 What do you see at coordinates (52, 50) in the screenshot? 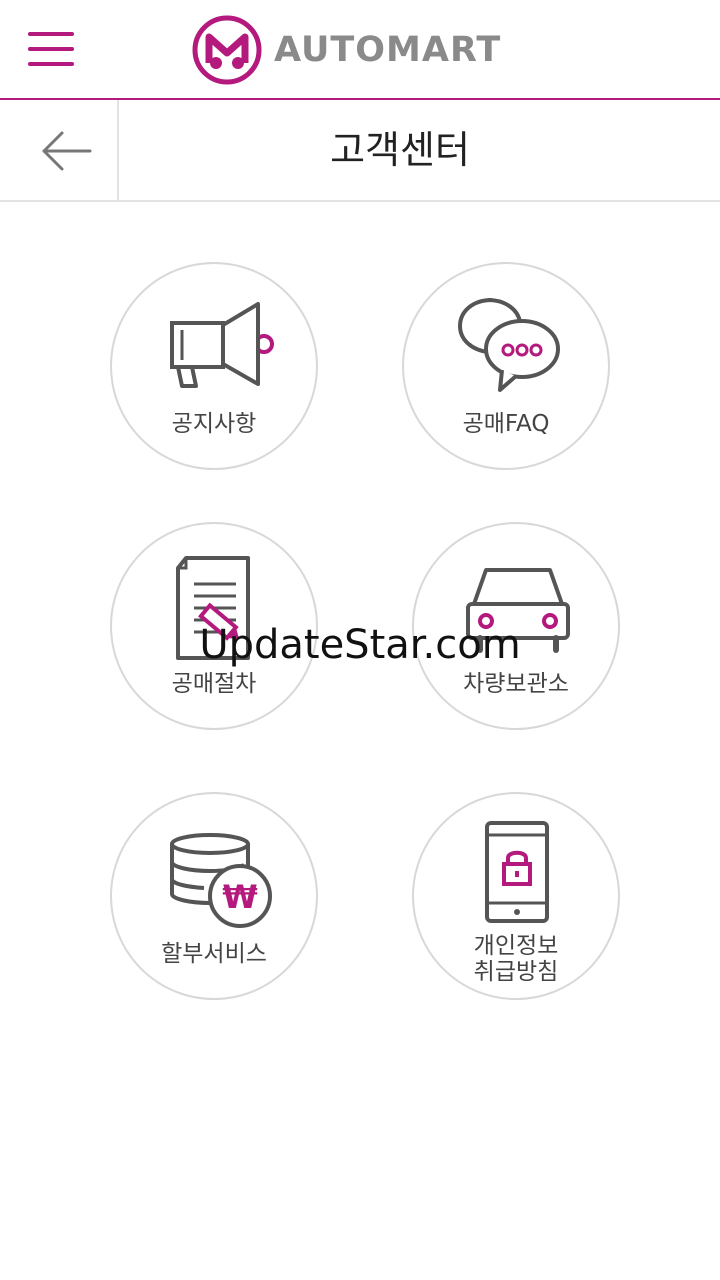
I see `hamburger-menu-icon` at bounding box center [52, 50].